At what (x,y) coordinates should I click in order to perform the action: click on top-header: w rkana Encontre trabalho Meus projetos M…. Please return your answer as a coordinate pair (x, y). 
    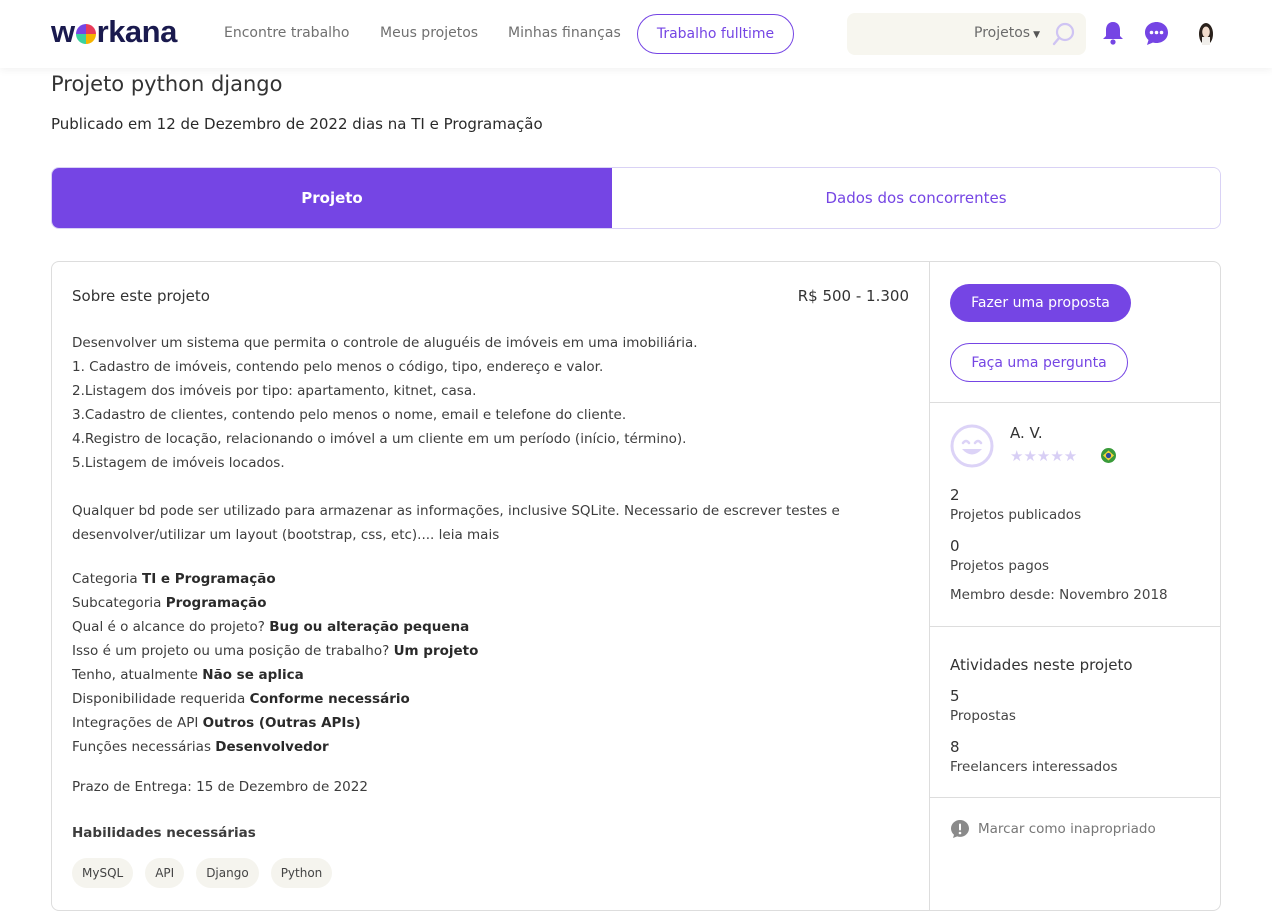
    Looking at the image, I should click on (636, 34).